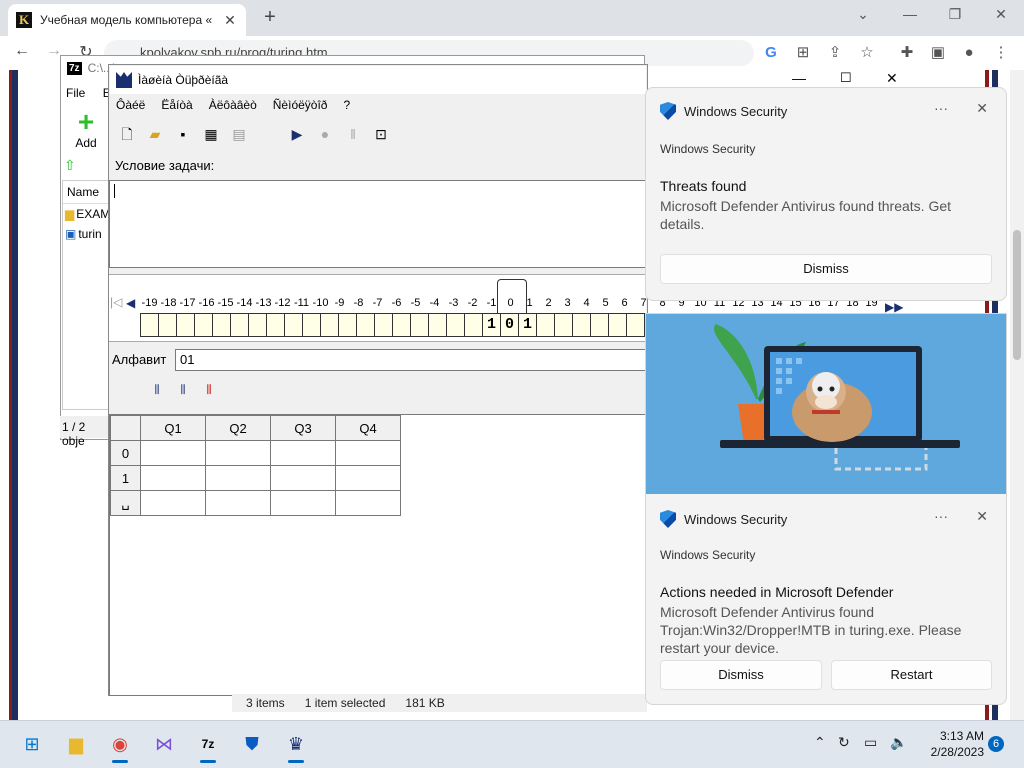  Describe the element at coordinates (86, 129) in the screenshot. I see `sevenzip-add-button: + Add` at that location.